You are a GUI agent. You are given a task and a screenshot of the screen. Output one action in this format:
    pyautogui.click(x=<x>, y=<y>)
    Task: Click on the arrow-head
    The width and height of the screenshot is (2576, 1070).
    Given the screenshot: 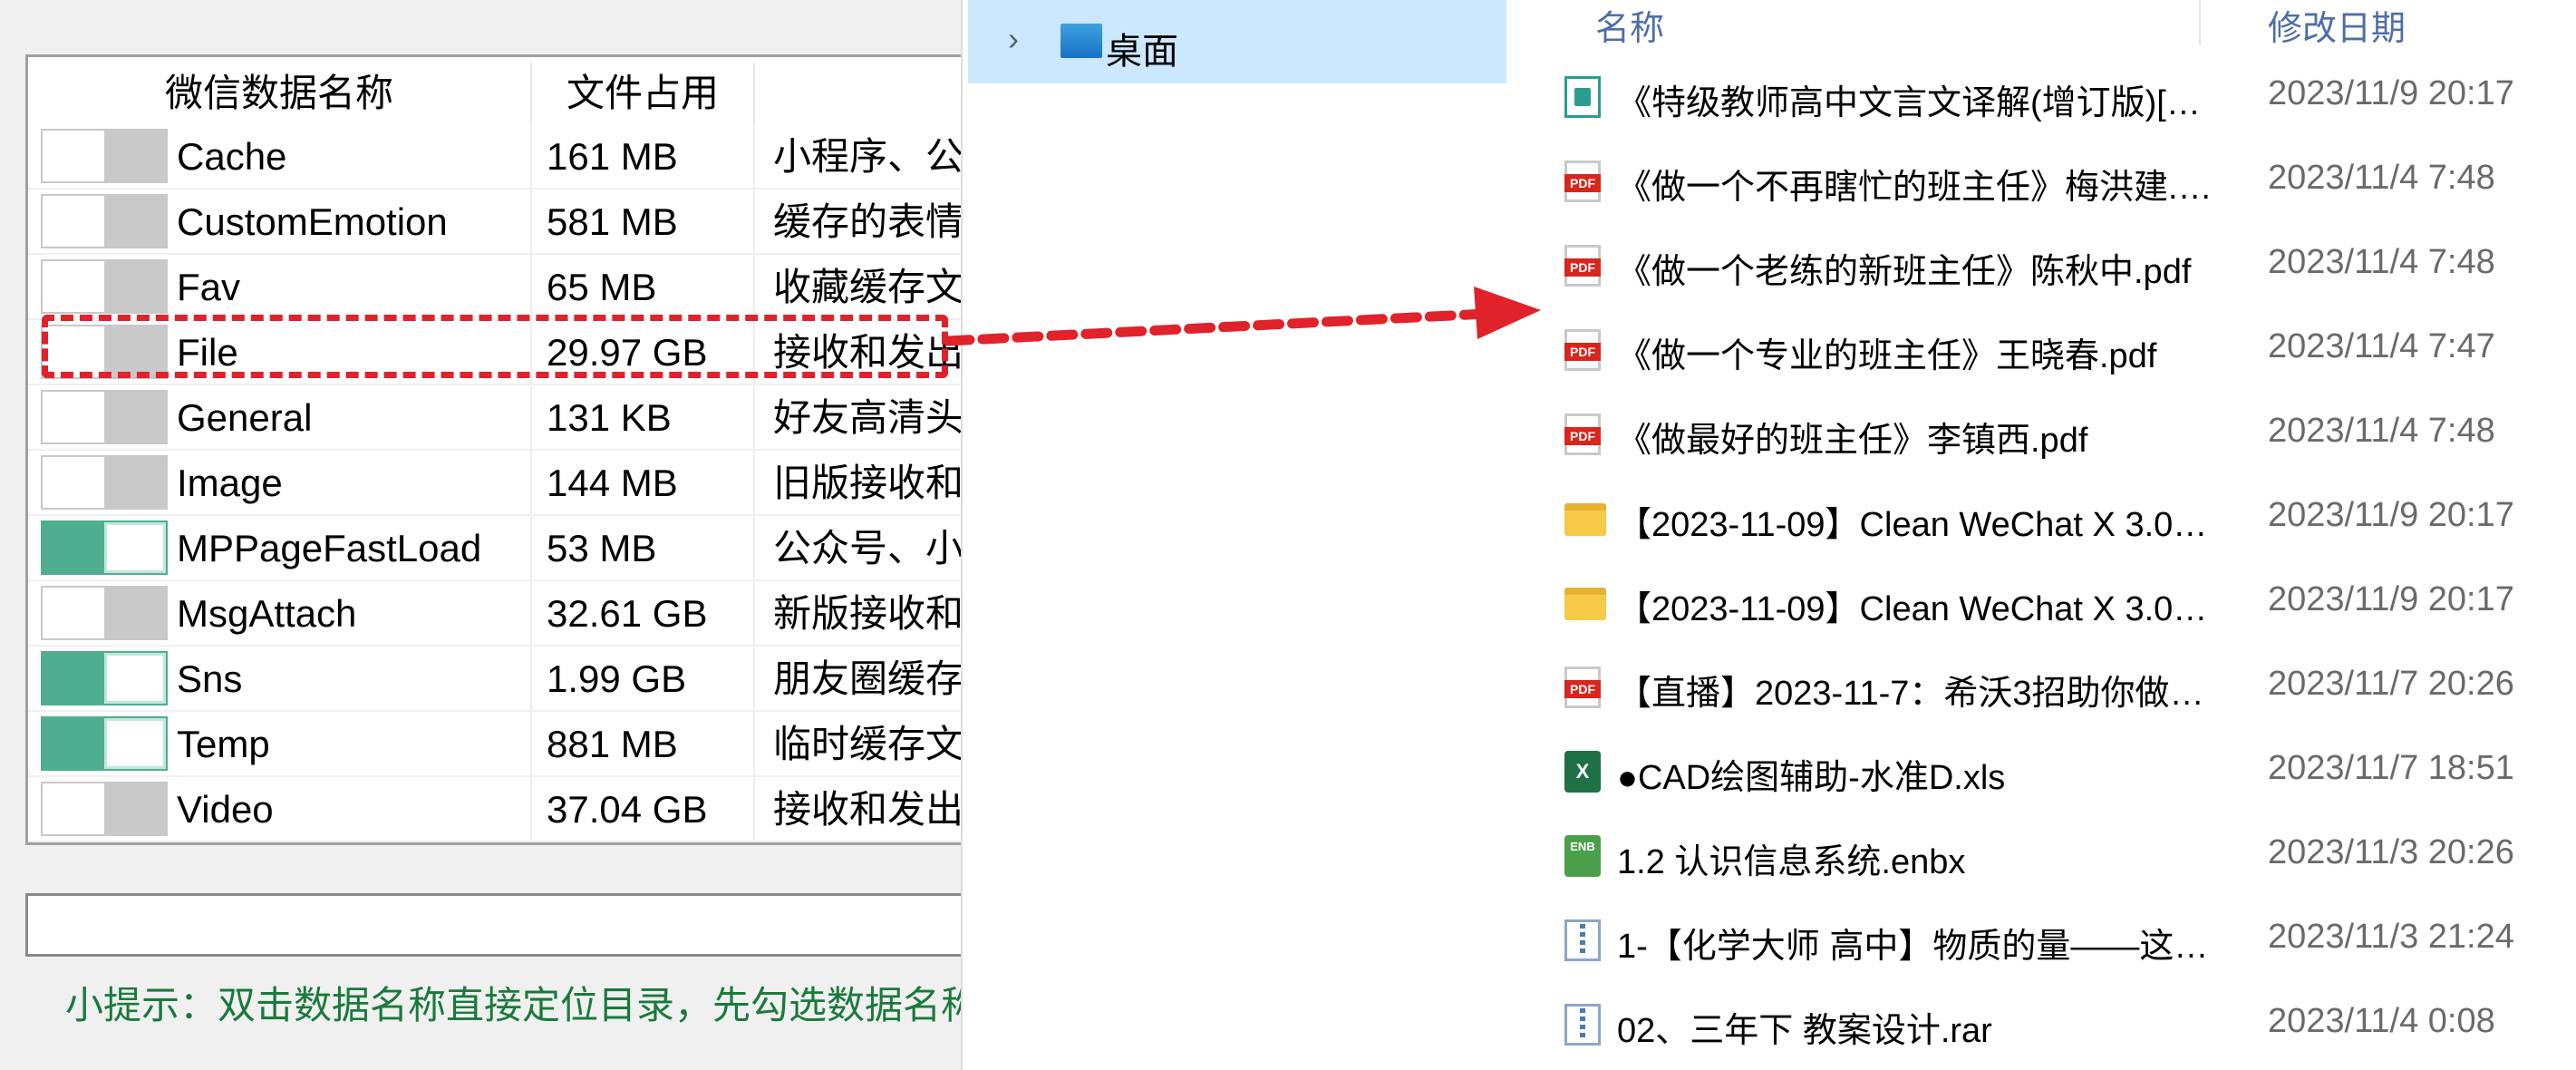 What is the action you would take?
    pyautogui.click(x=1507, y=313)
    